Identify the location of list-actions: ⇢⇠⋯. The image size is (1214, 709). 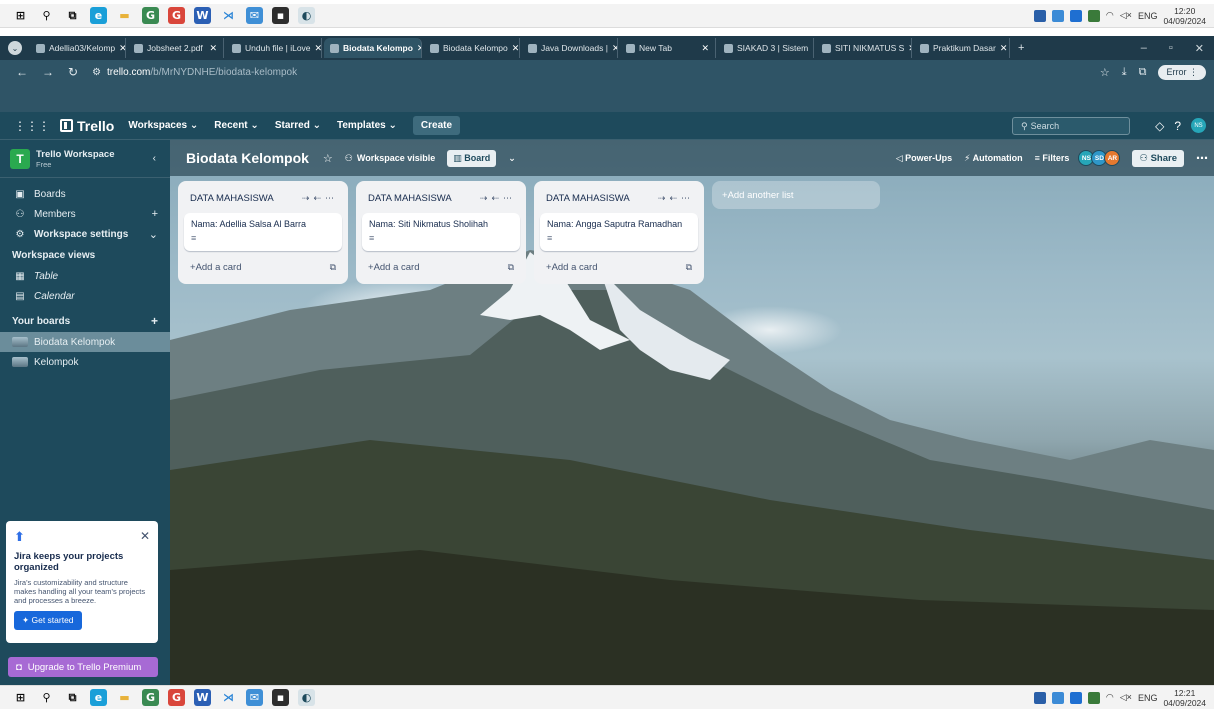
(498, 198).